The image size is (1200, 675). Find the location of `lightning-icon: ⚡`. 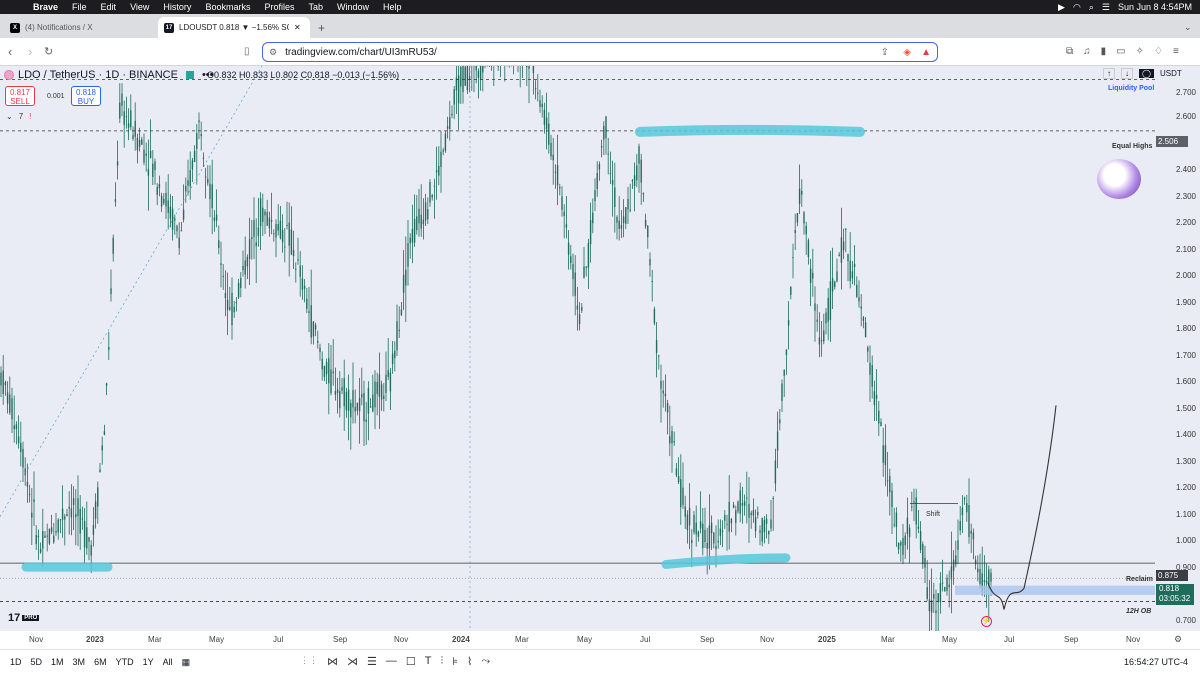

lightning-icon: ⚡ is located at coordinates (986, 621).